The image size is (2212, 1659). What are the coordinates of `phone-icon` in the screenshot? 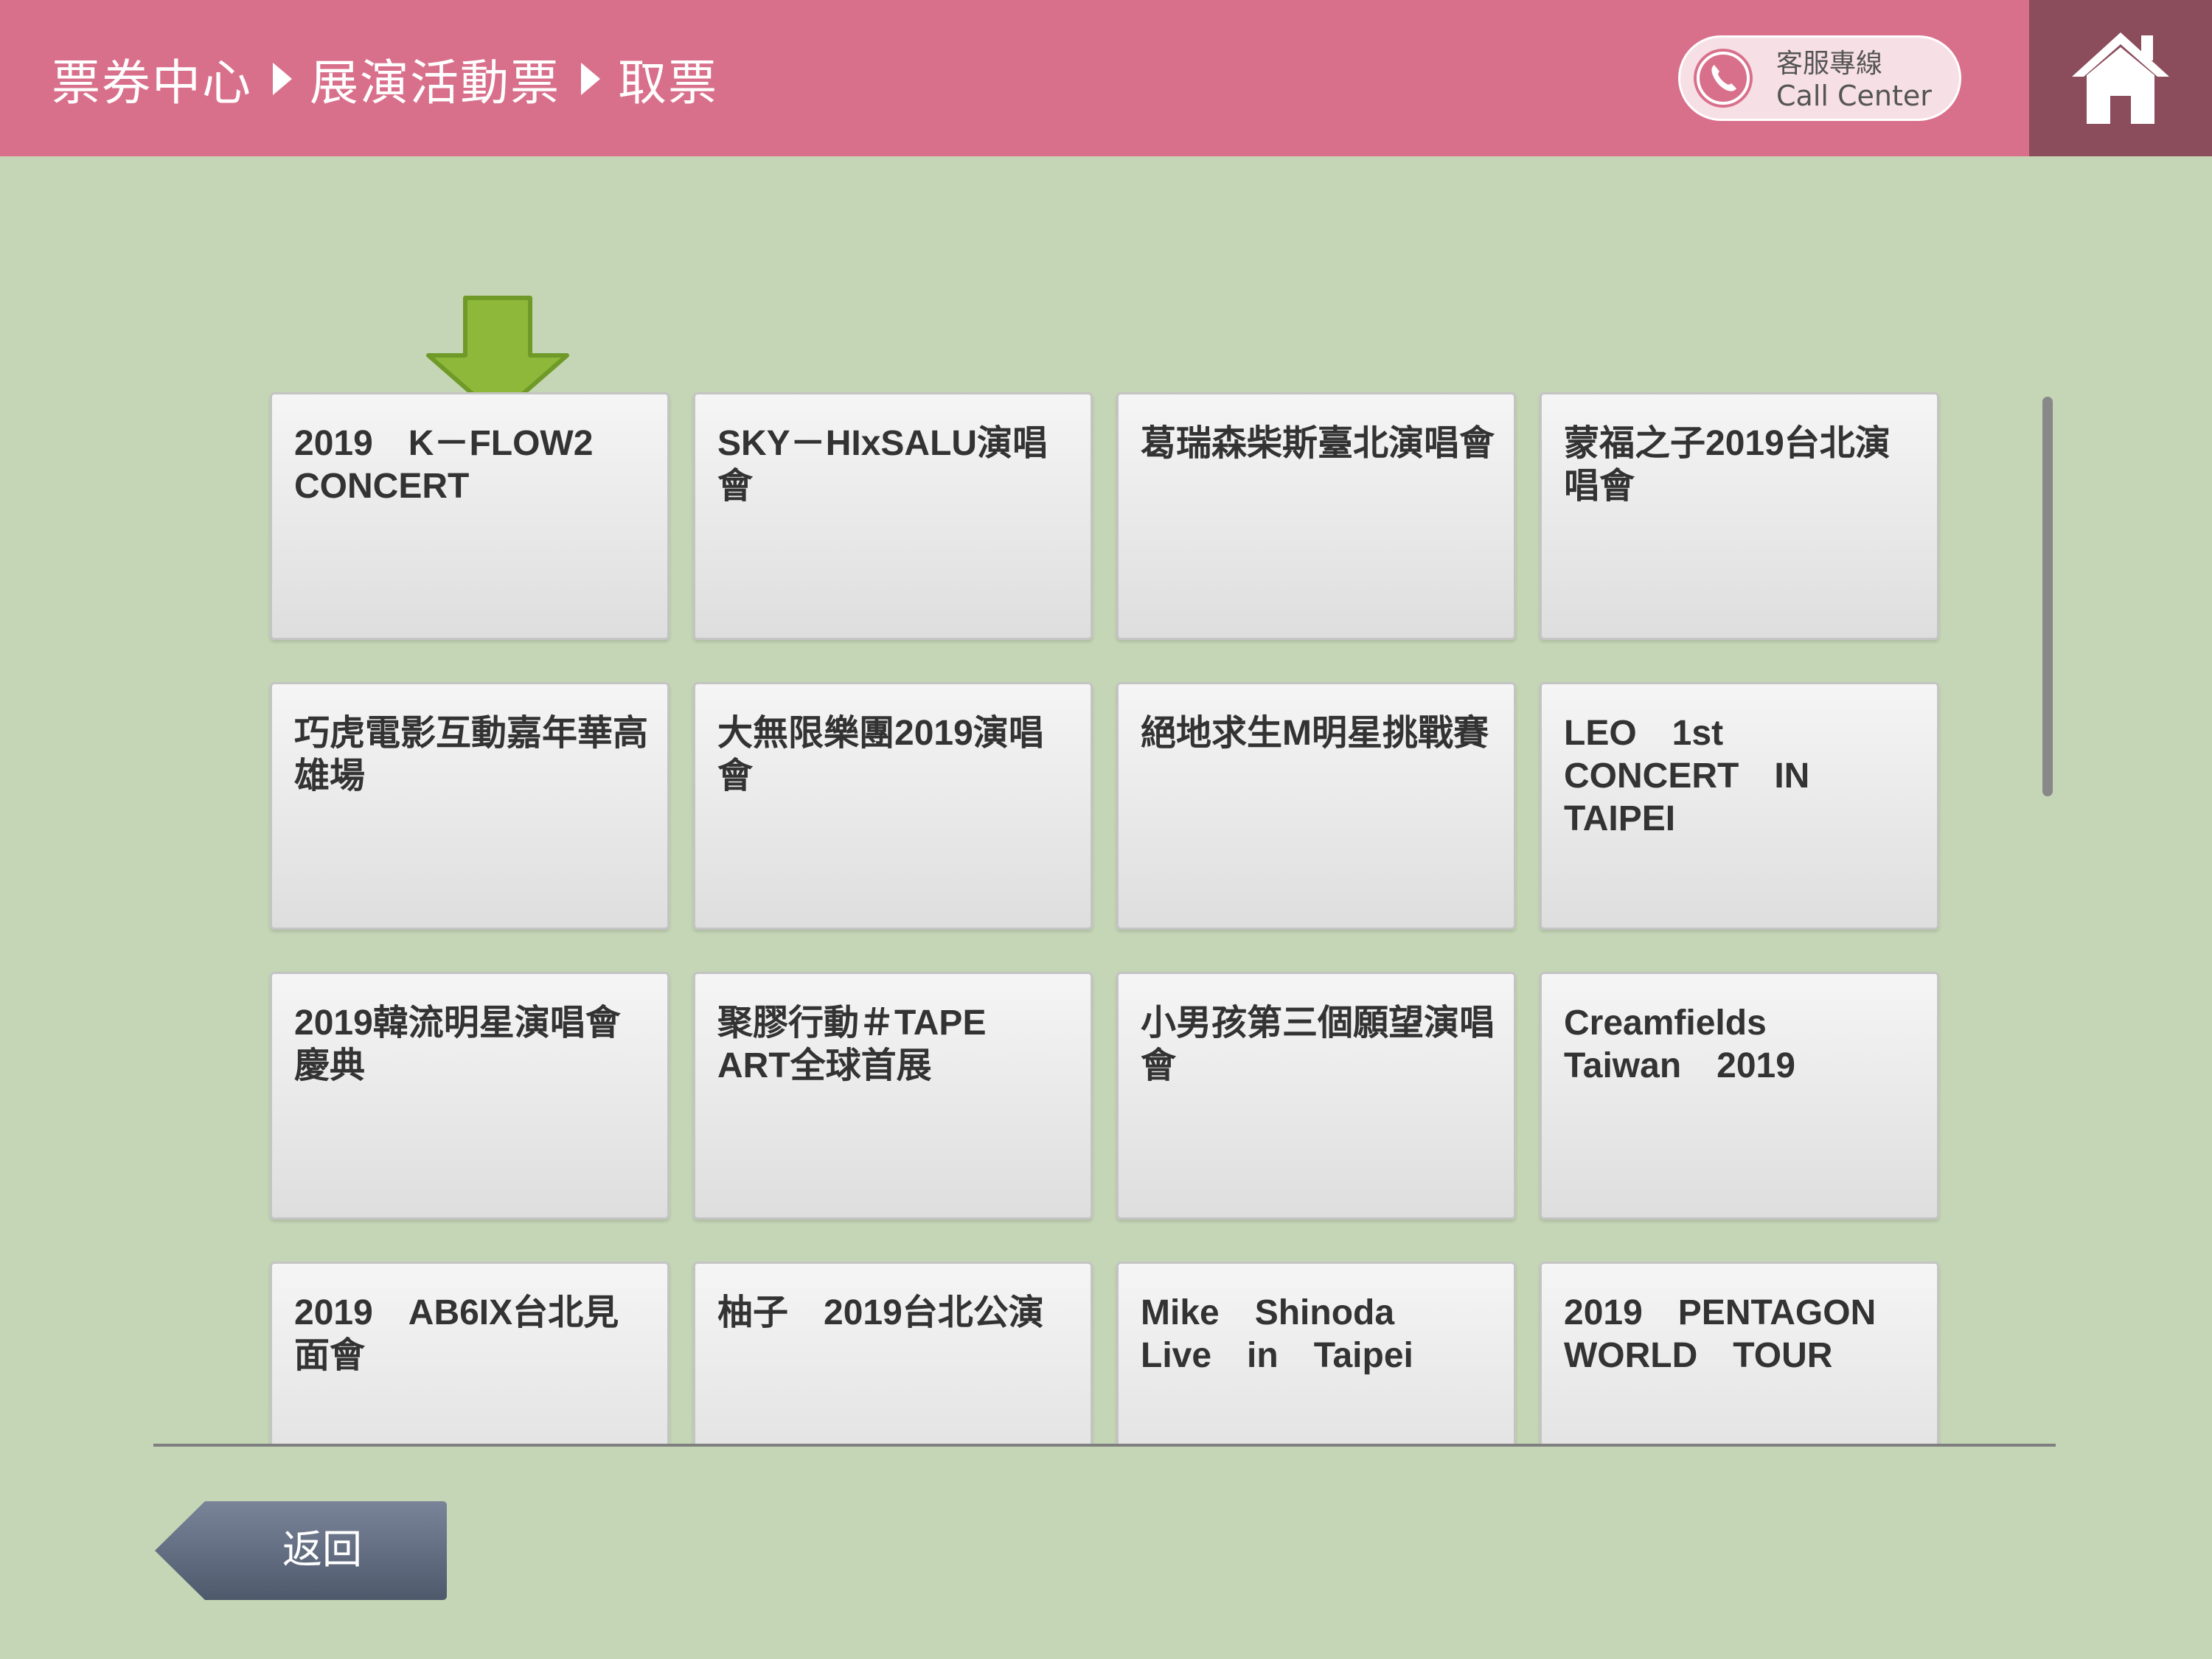 It's located at (1723, 78).